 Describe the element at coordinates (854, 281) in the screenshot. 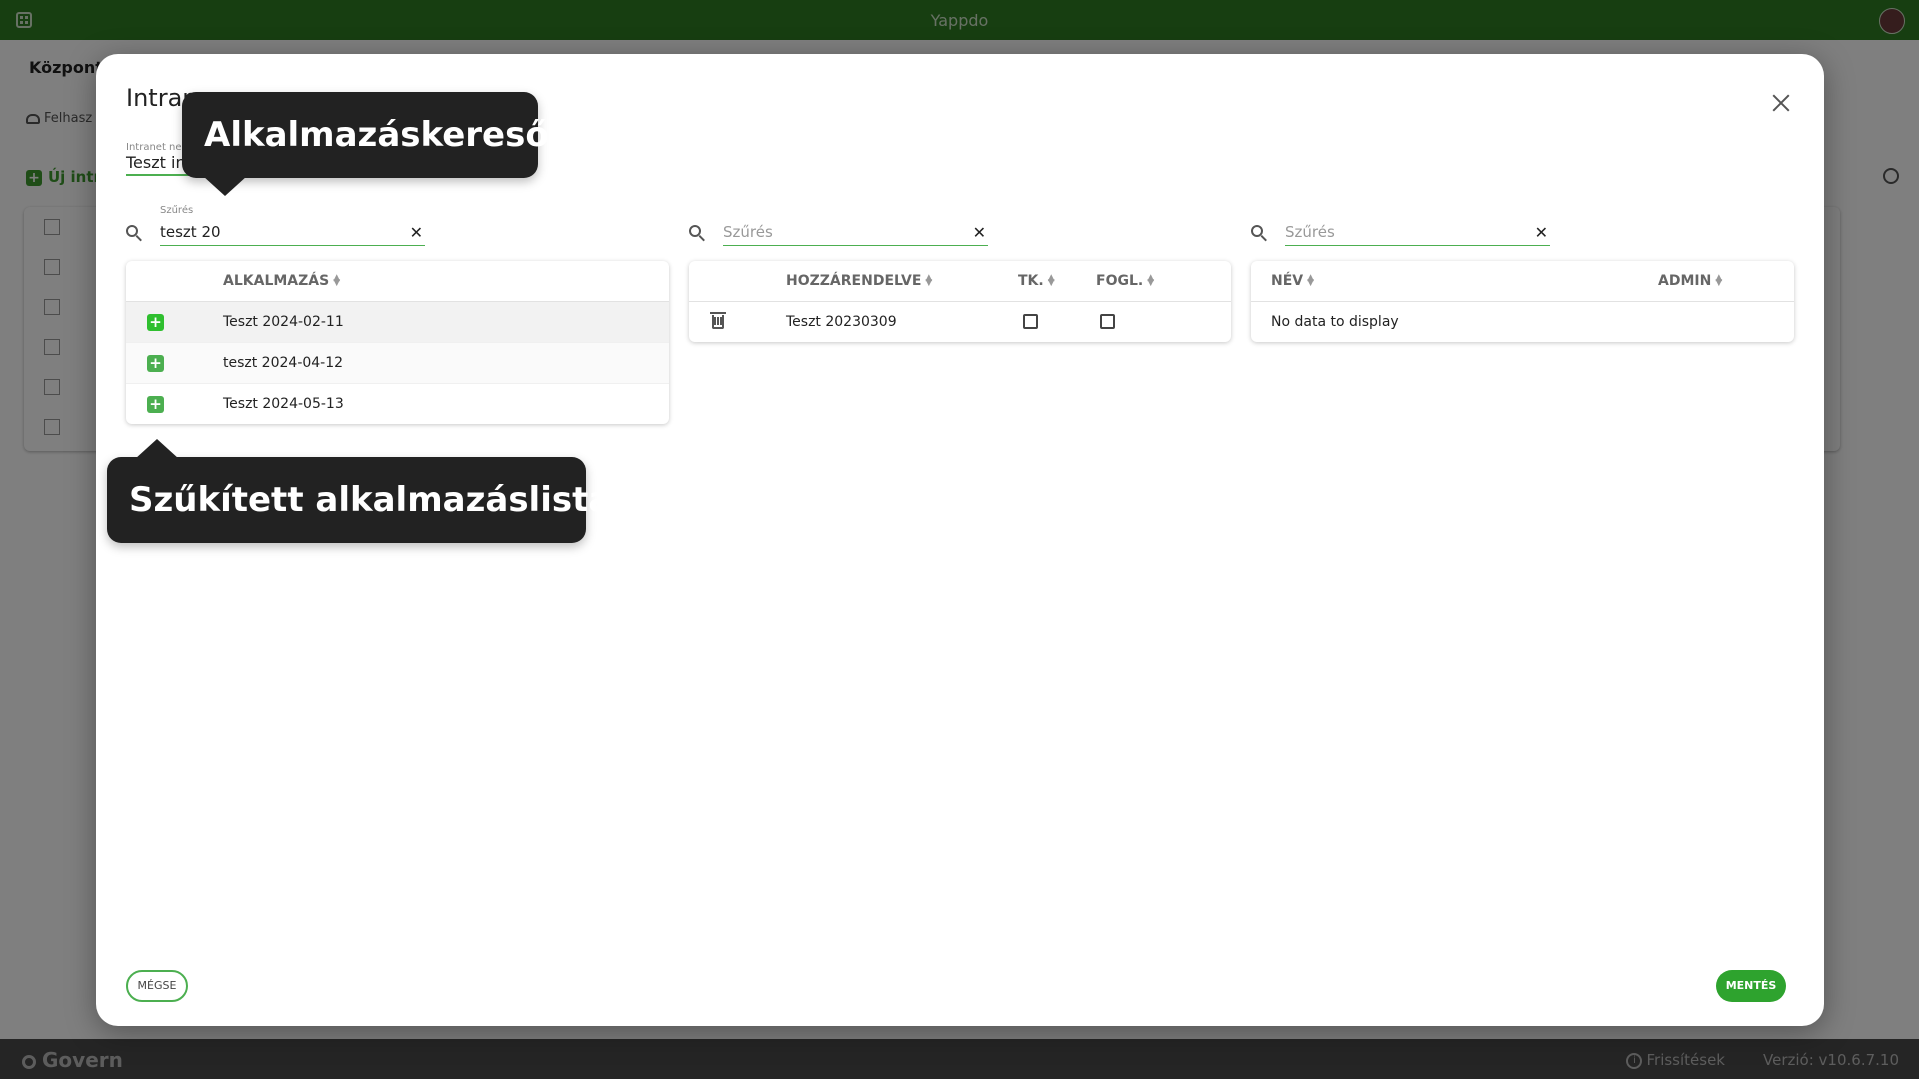

I see `column-header-assigned-label: HOZZÁRENDELVE` at that location.